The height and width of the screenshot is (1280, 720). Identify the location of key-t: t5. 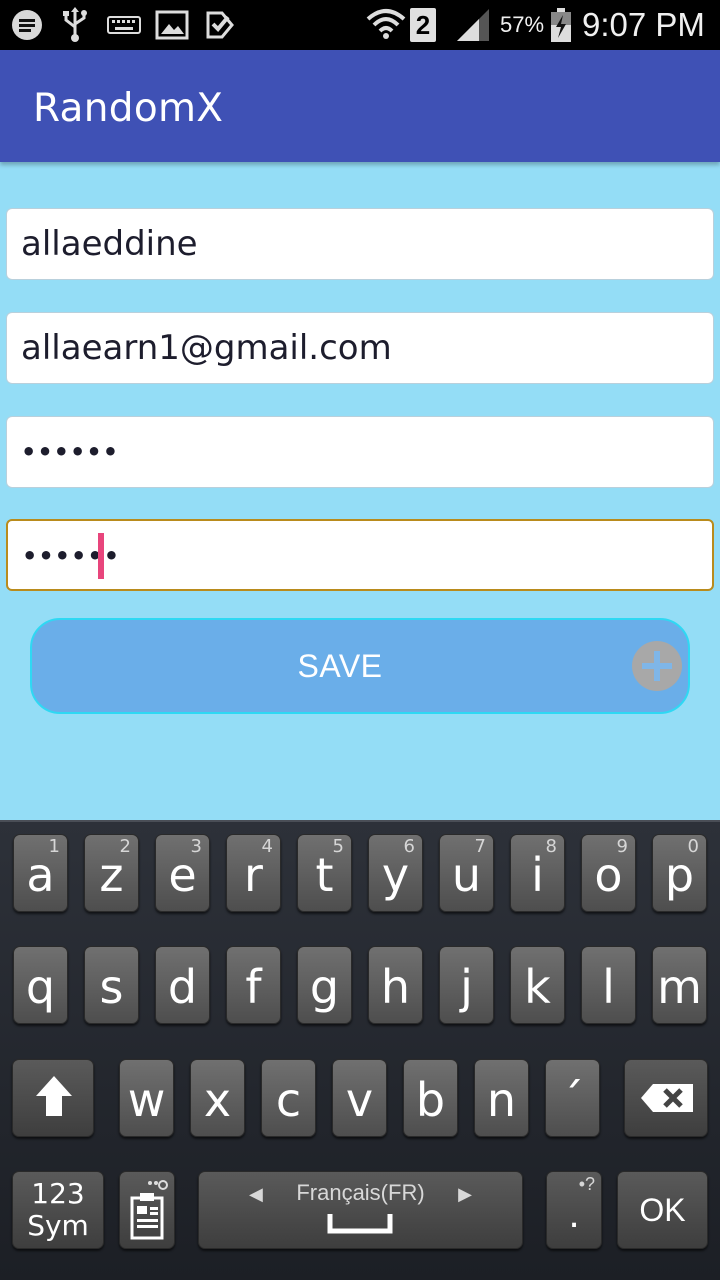
(324, 873).